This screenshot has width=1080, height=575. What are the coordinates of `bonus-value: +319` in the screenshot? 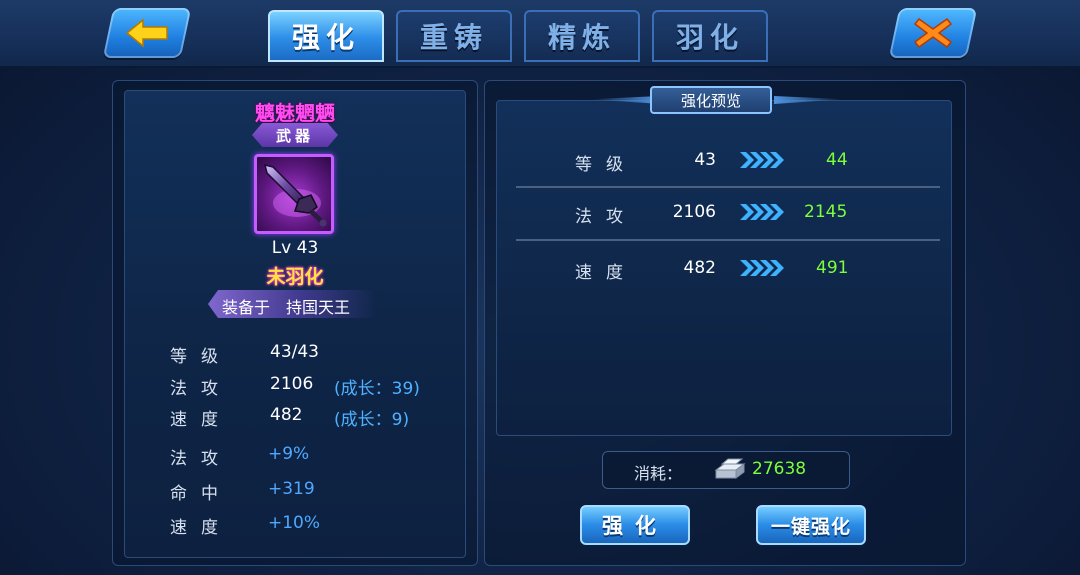 It's located at (291, 489).